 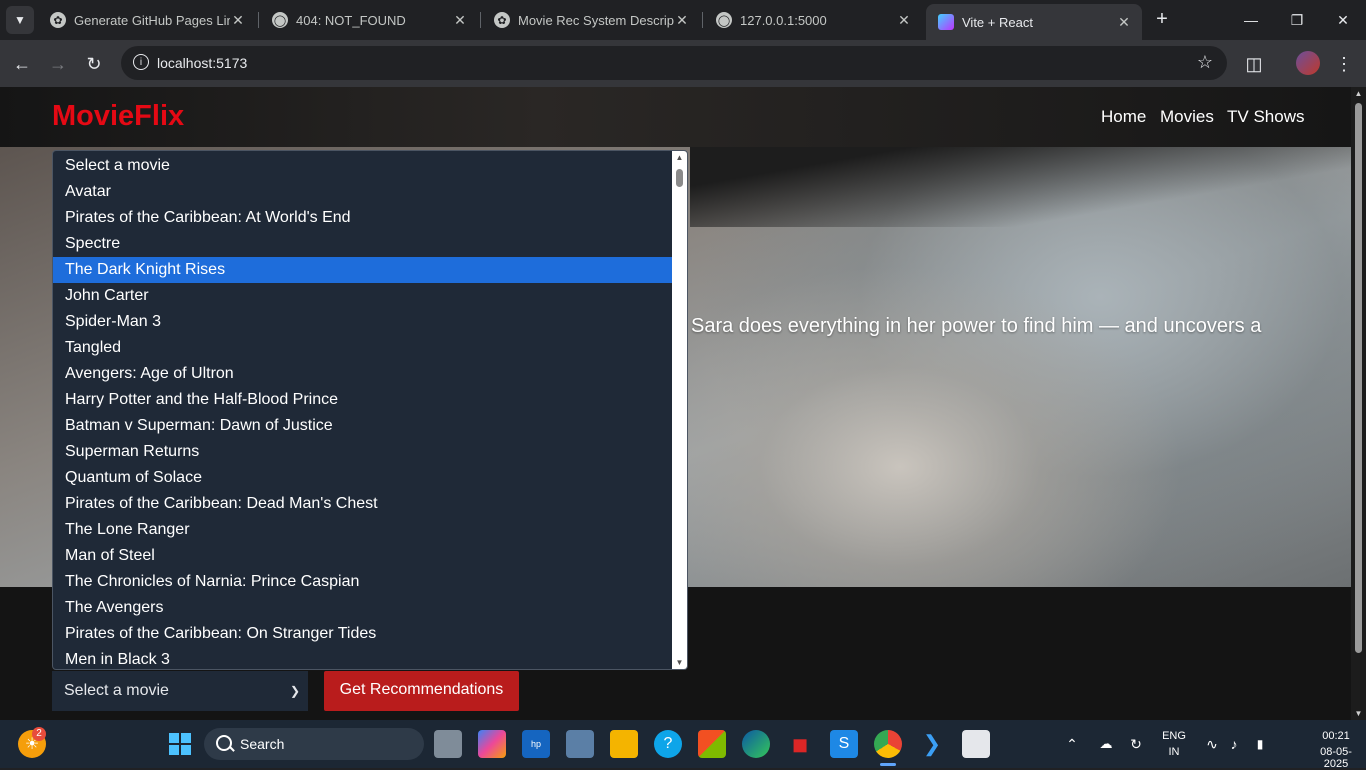 I want to click on battery-icon: ▮, so click(x=1260, y=744).